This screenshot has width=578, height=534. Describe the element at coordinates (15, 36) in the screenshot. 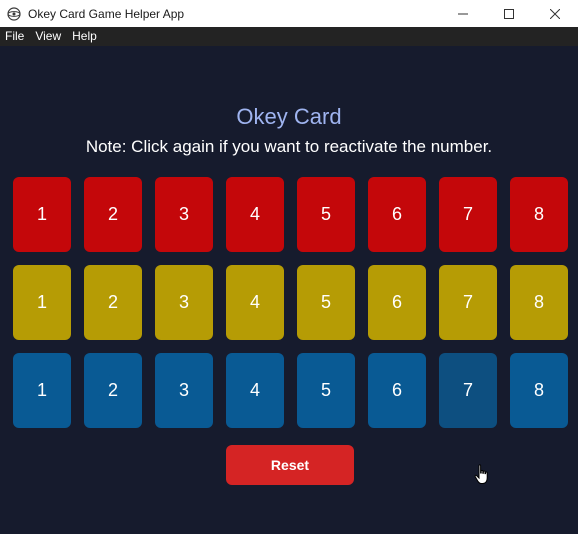

I see `menu-file: File` at that location.